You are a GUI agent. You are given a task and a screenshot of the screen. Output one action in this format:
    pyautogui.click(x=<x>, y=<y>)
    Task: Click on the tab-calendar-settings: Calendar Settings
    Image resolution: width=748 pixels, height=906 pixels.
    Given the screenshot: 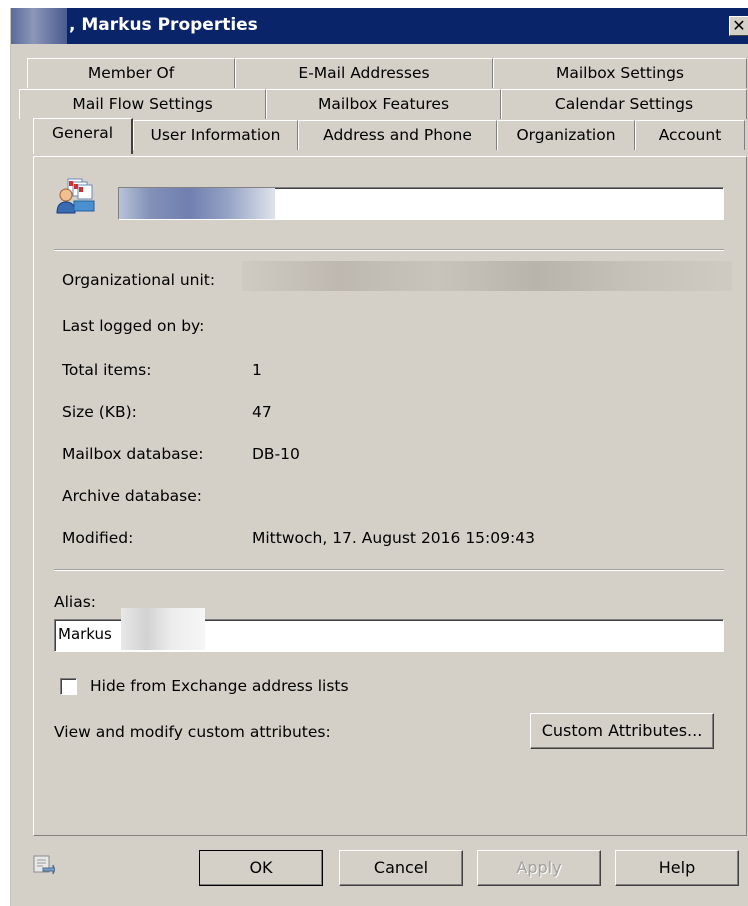 What is the action you would take?
    pyautogui.click(x=624, y=104)
    